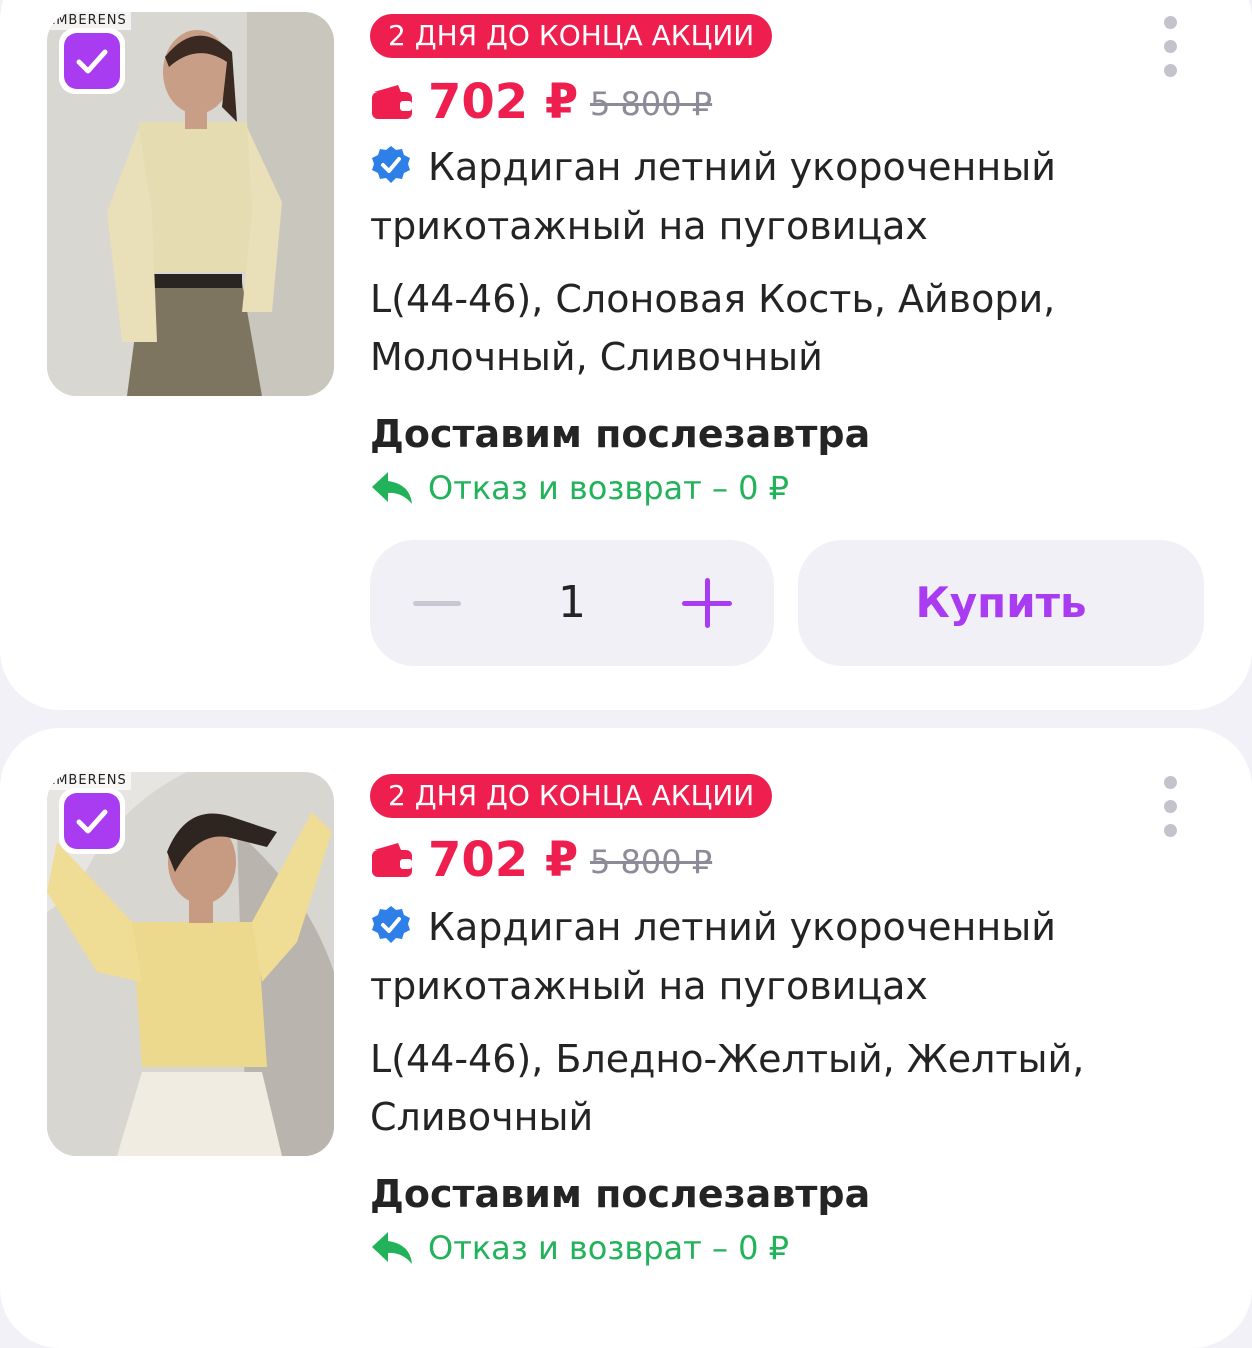 The height and width of the screenshot is (1348, 1252). I want to click on buy-button: Купить, so click(1001, 603).